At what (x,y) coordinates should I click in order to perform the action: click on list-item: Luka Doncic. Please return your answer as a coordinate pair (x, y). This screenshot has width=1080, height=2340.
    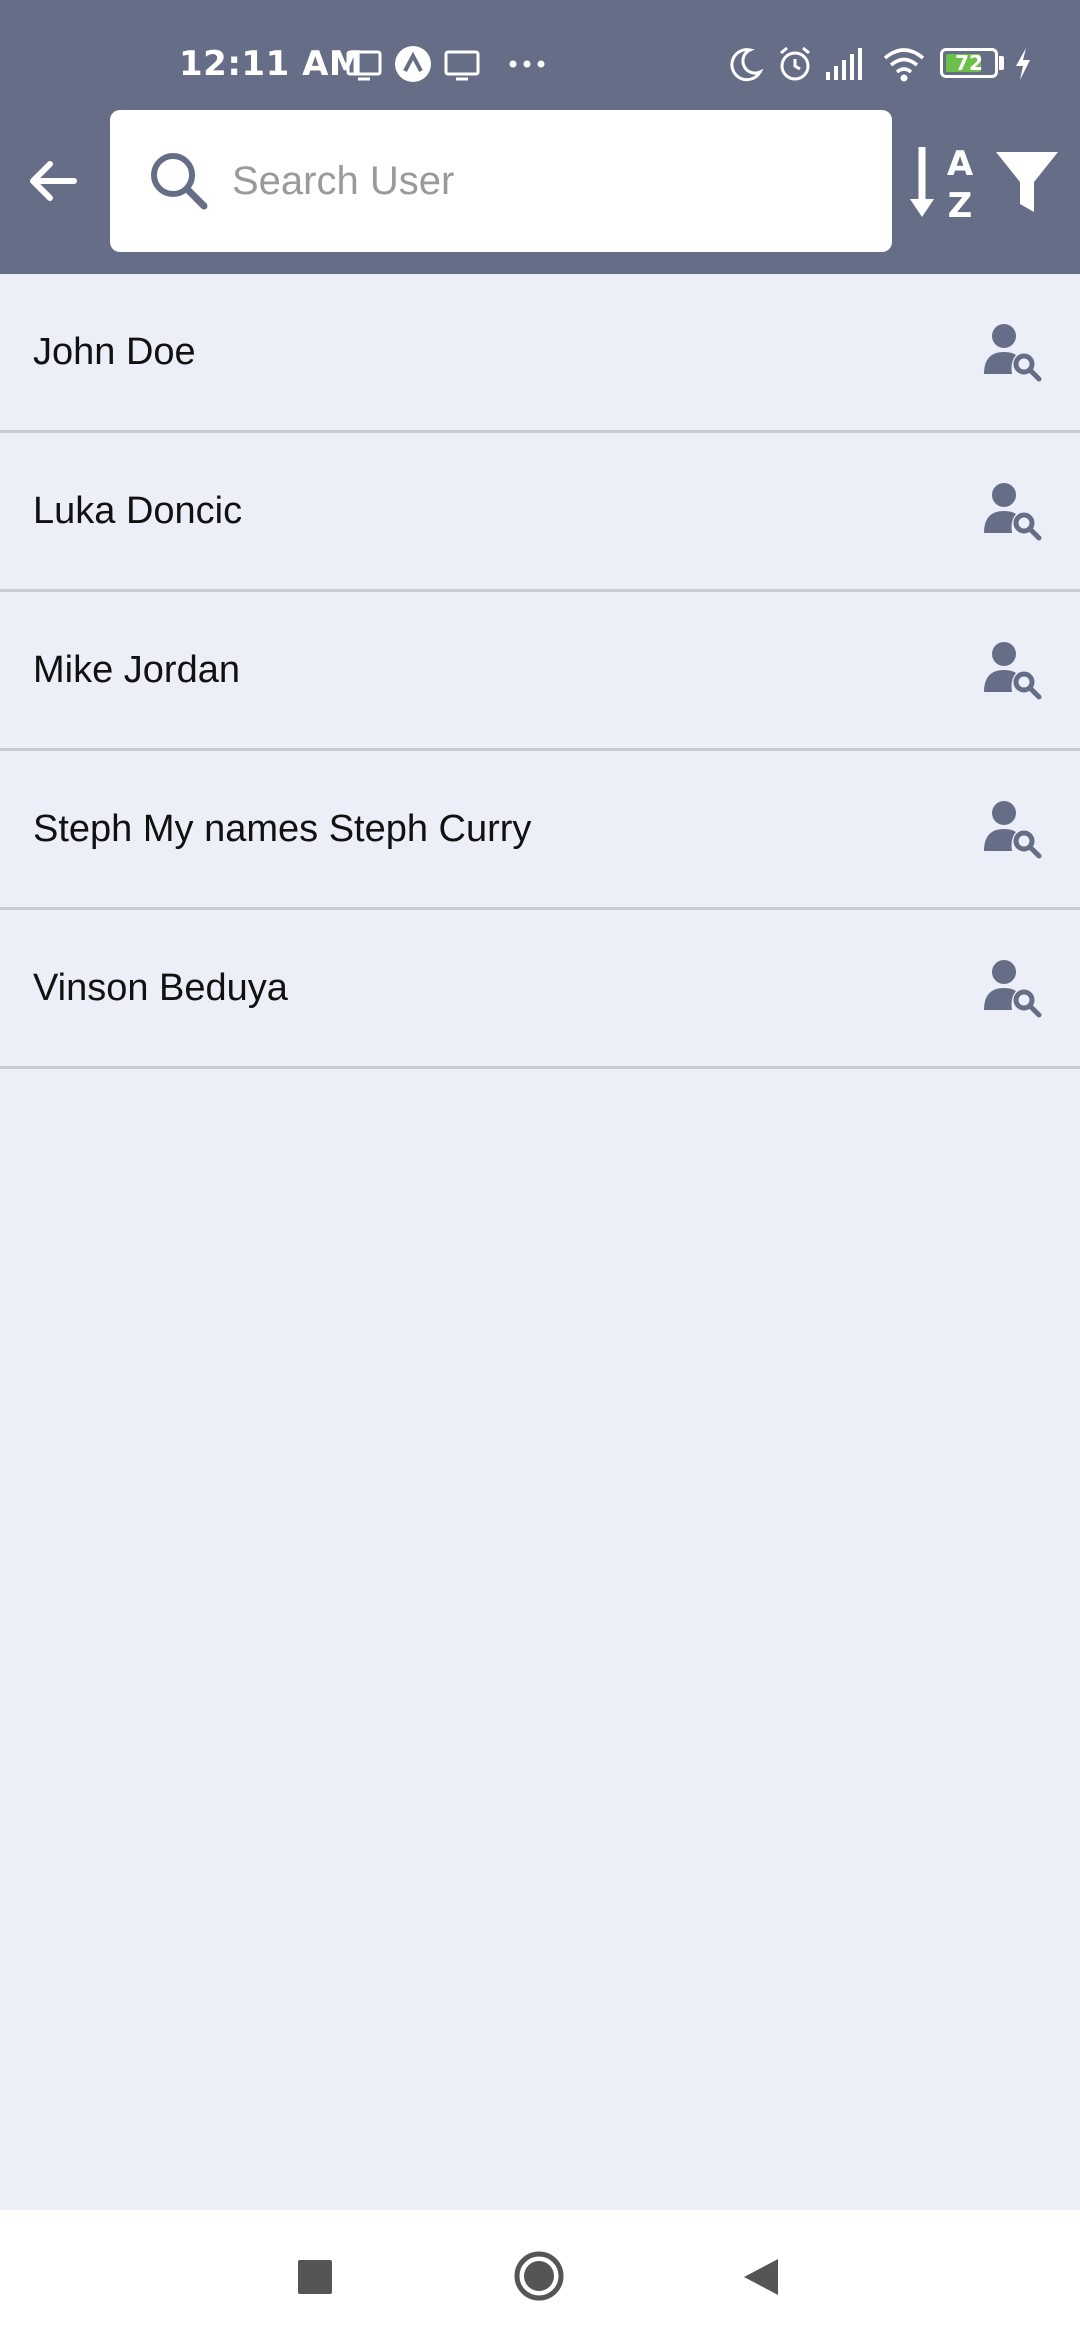
    Looking at the image, I should click on (540, 512).